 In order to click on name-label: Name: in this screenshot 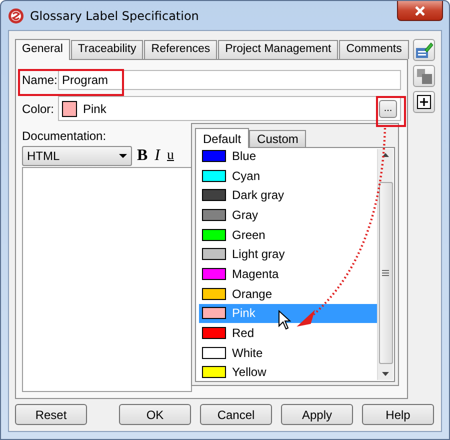, I will do `click(38, 80)`.